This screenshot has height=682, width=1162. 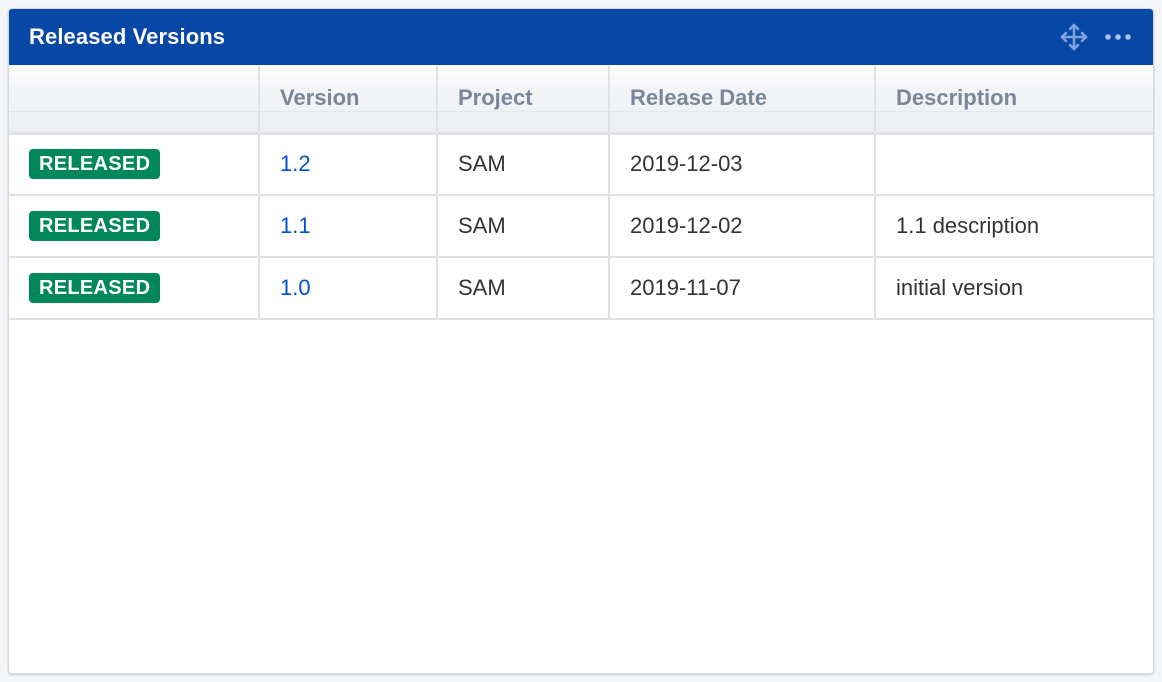 I want to click on table-row: RELEASED 1.2 SAM 2019-12-03, so click(x=581, y=164).